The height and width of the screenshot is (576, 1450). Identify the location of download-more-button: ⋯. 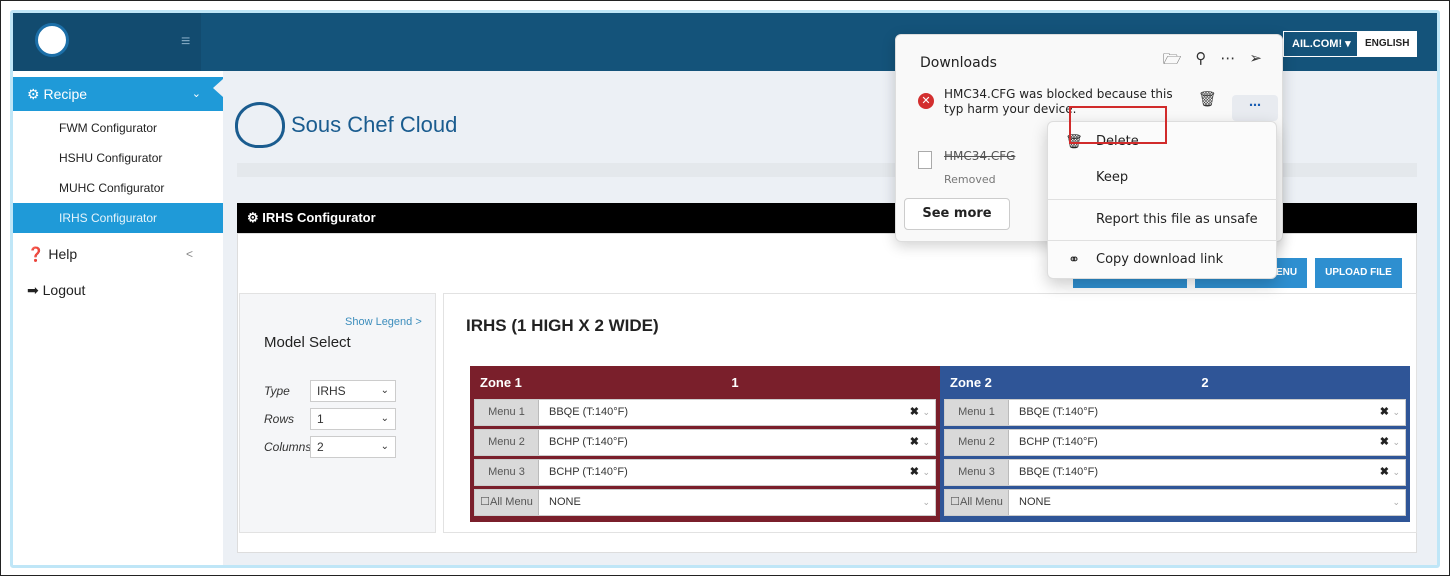
(1255, 108).